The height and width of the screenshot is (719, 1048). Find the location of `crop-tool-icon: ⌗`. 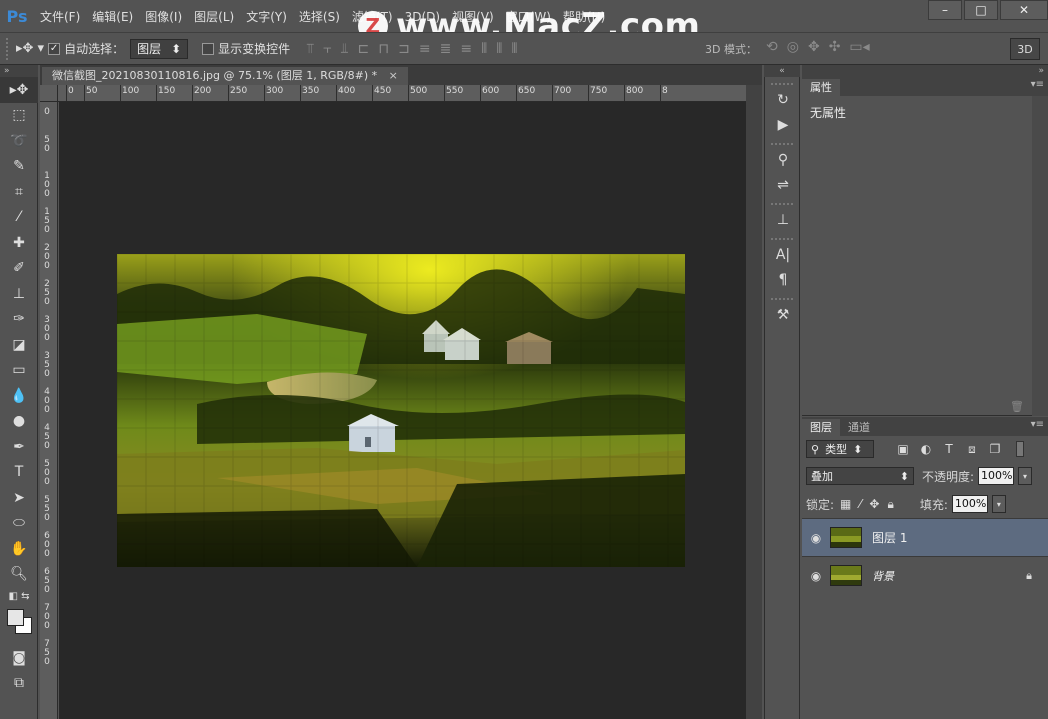

crop-tool-icon: ⌗ is located at coordinates (19, 192).